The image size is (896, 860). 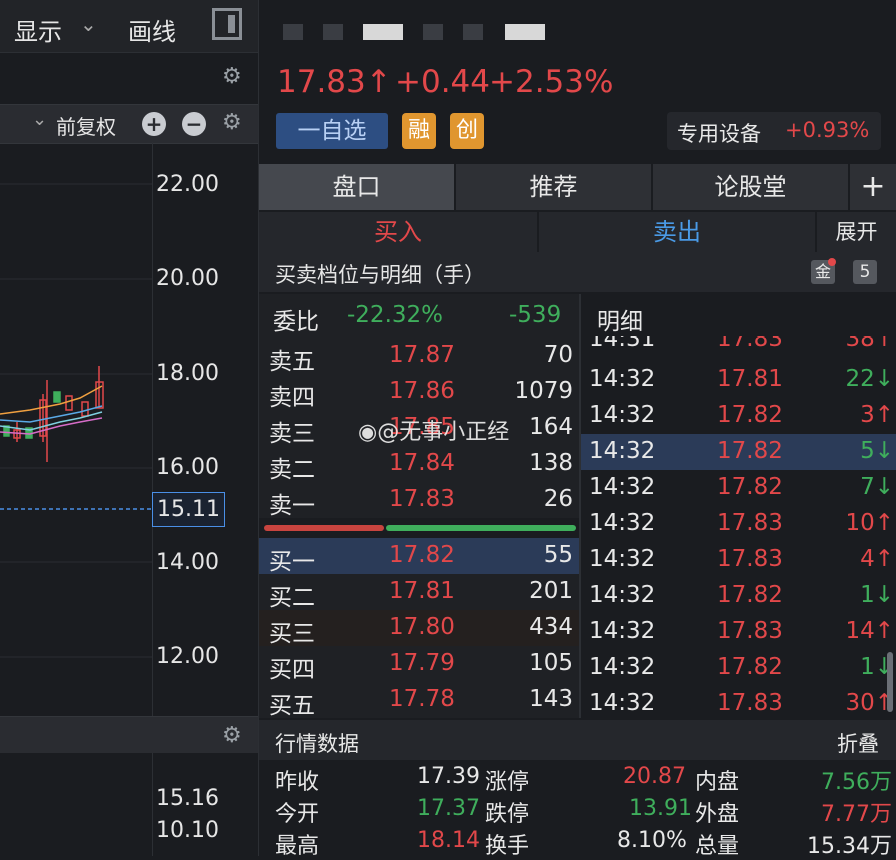 What do you see at coordinates (187, 373) in the screenshot?
I see `price-axis-label: 18.00` at bounding box center [187, 373].